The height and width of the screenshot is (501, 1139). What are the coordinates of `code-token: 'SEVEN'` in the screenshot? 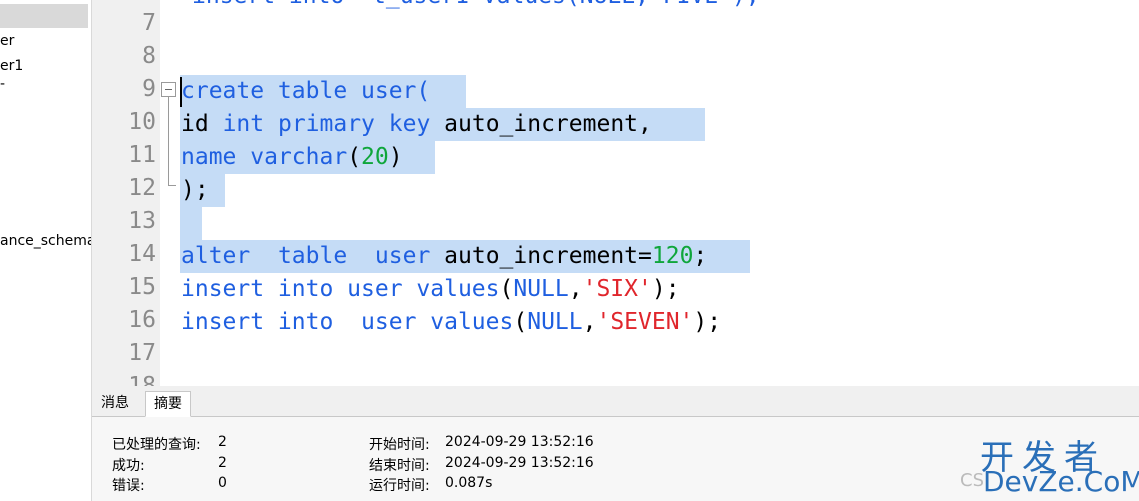 It's located at (645, 322).